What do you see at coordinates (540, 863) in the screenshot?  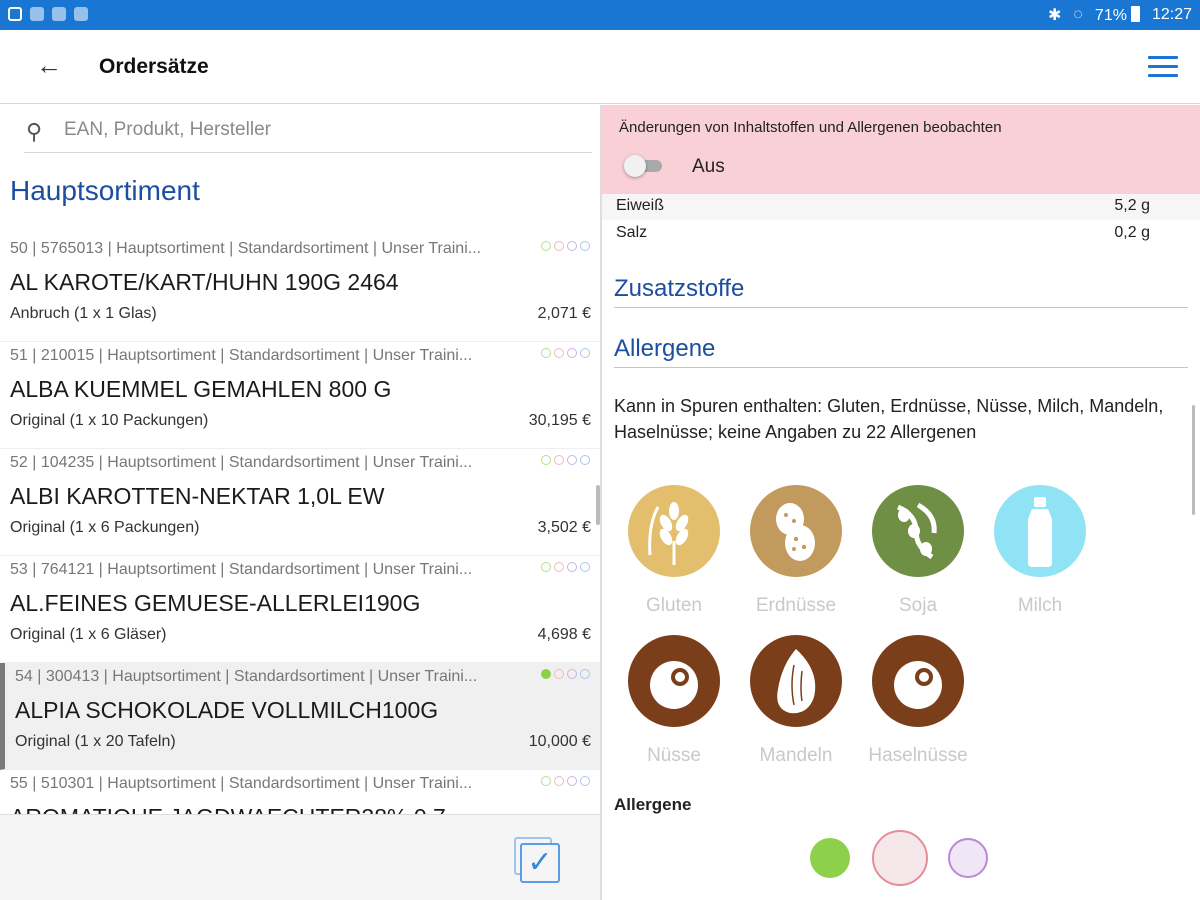 I see `checkbox-checked-icon: ✓` at bounding box center [540, 863].